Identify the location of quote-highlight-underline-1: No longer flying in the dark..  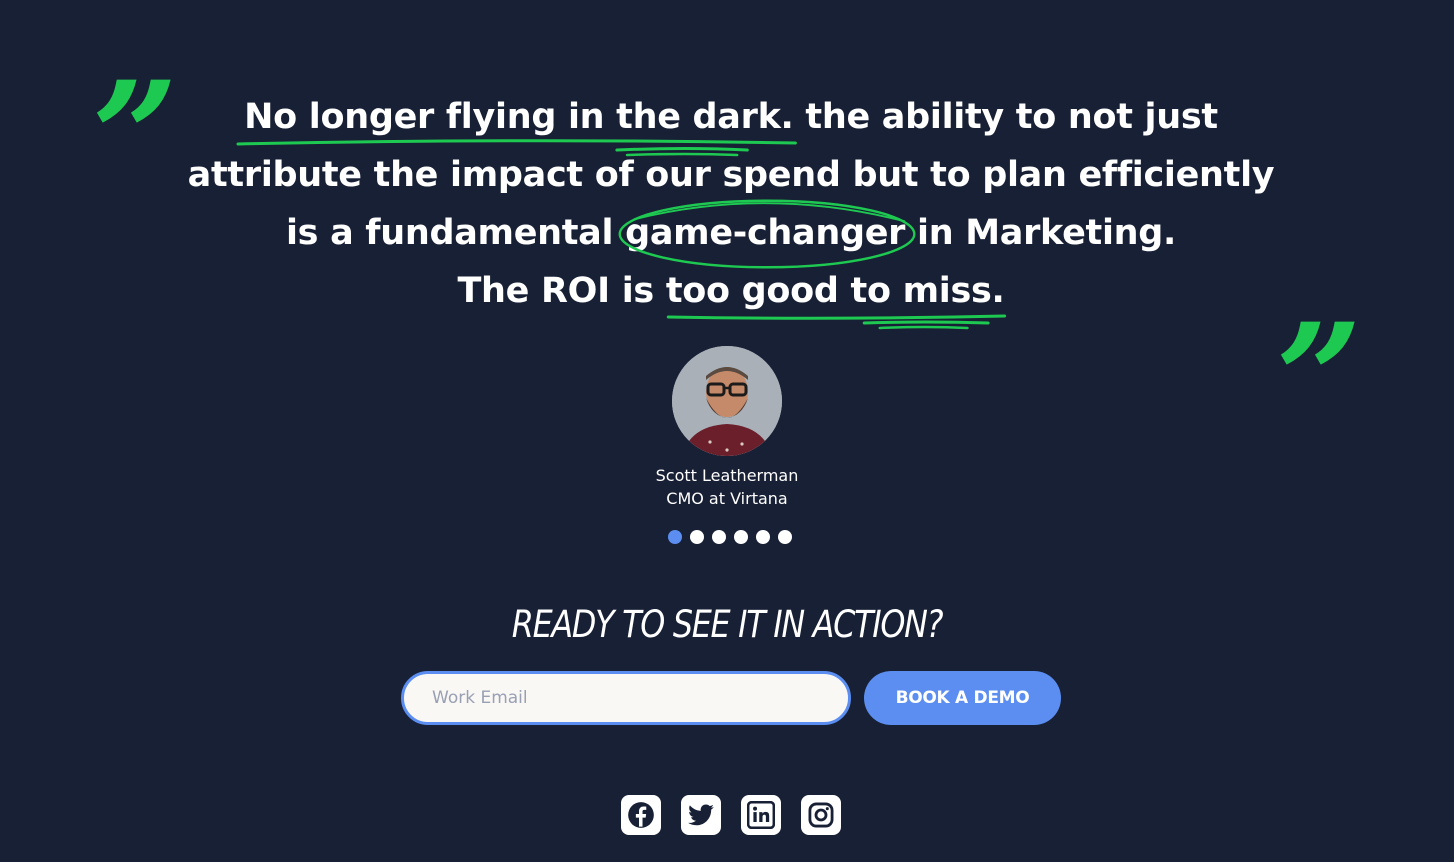
(517, 122).